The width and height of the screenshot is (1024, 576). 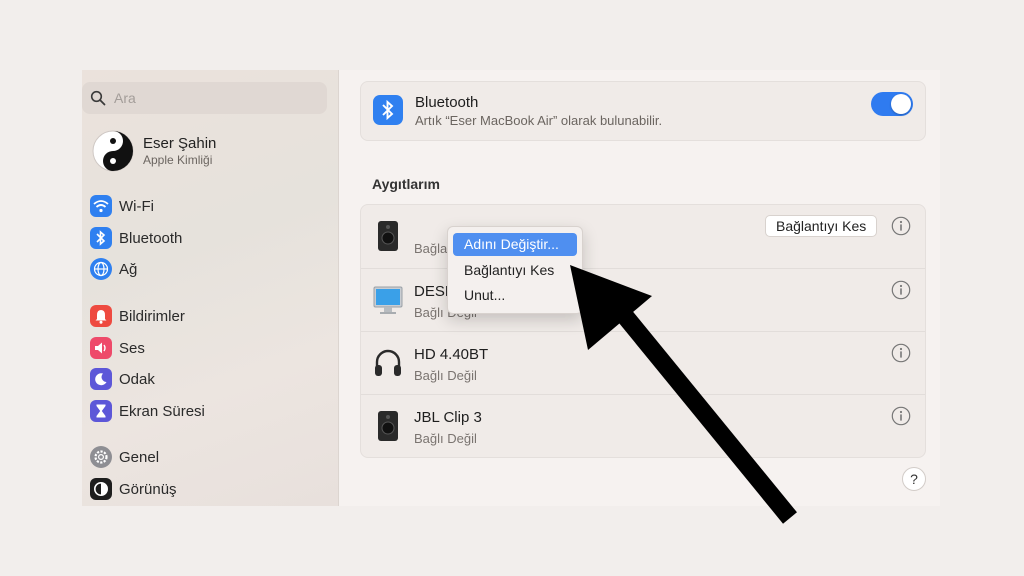 I want to click on bluetooth-toggle, so click(x=892, y=104).